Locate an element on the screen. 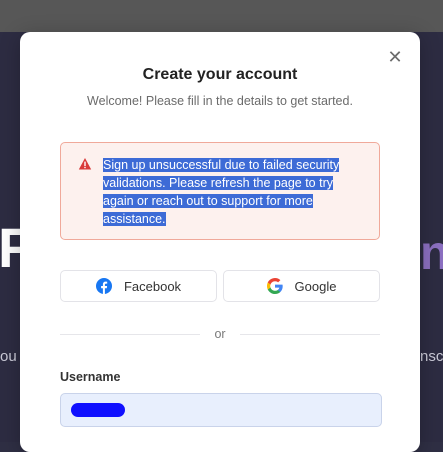 The width and height of the screenshot is (443, 452). background-heading-fragment-right: n is located at coordinates (431, 253).